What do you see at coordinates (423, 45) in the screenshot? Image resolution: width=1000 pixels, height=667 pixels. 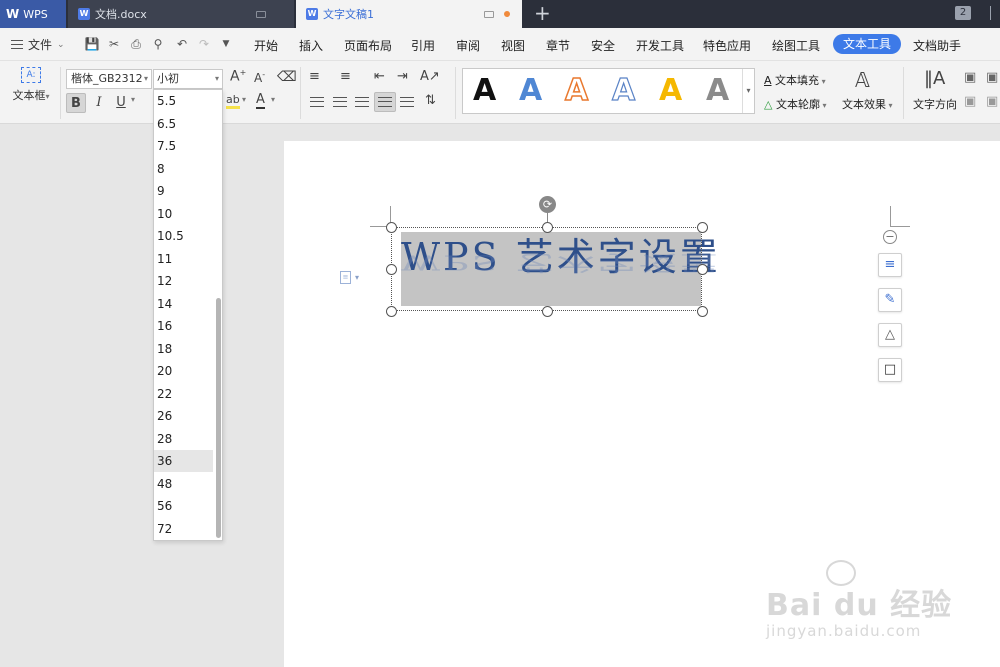 I see `menu-item-references: 引用` at bounding box center [423, 45].